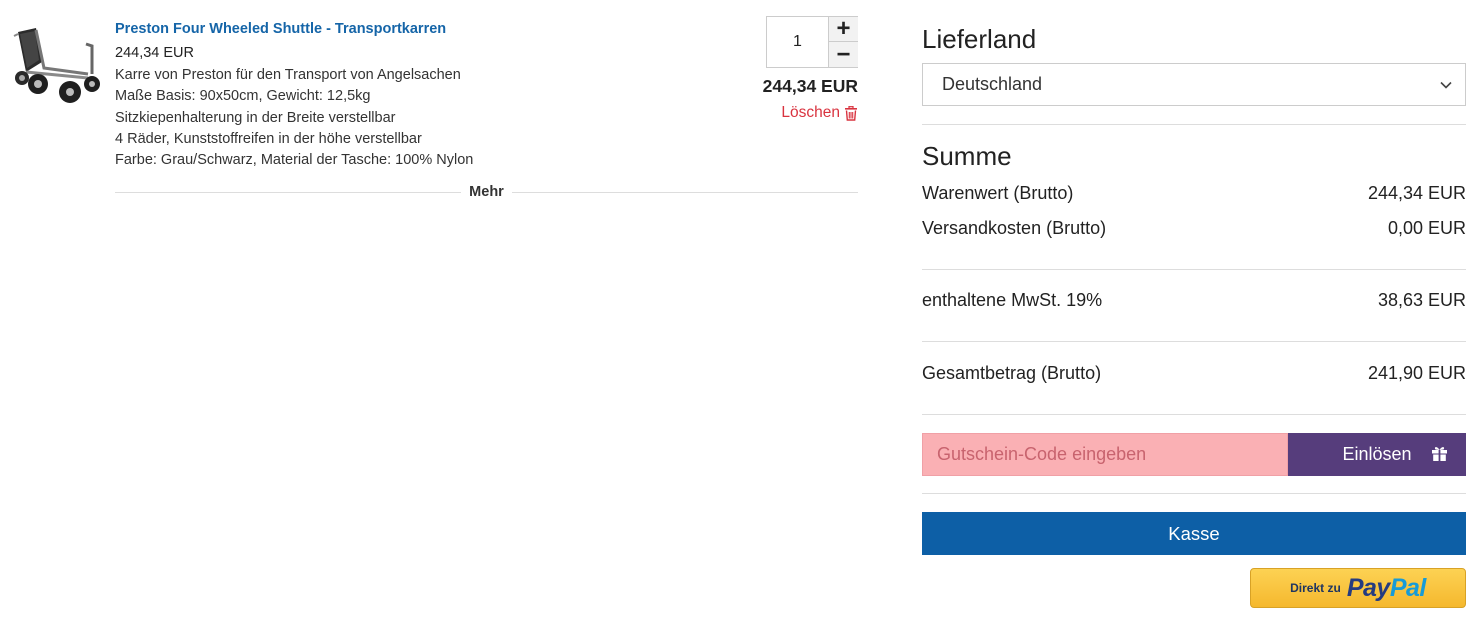 This screenshot has width=1480, height=619. What do you see at coordinates (1426, 228) in the screenshot?
I see `shipping-cost-value: 0,00 EUR` at bounding box center [1426, 228].